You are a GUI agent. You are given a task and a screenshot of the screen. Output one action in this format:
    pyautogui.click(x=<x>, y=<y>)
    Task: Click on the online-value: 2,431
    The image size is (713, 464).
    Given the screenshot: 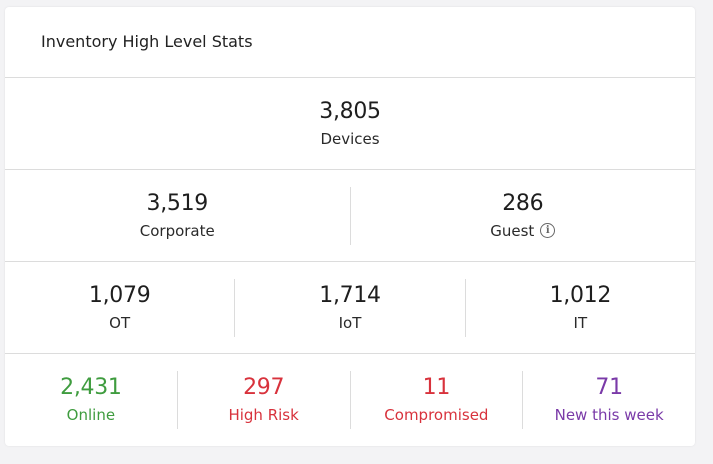 What is the action you would take?
    pyautogui.click(x=91, y=387)
    